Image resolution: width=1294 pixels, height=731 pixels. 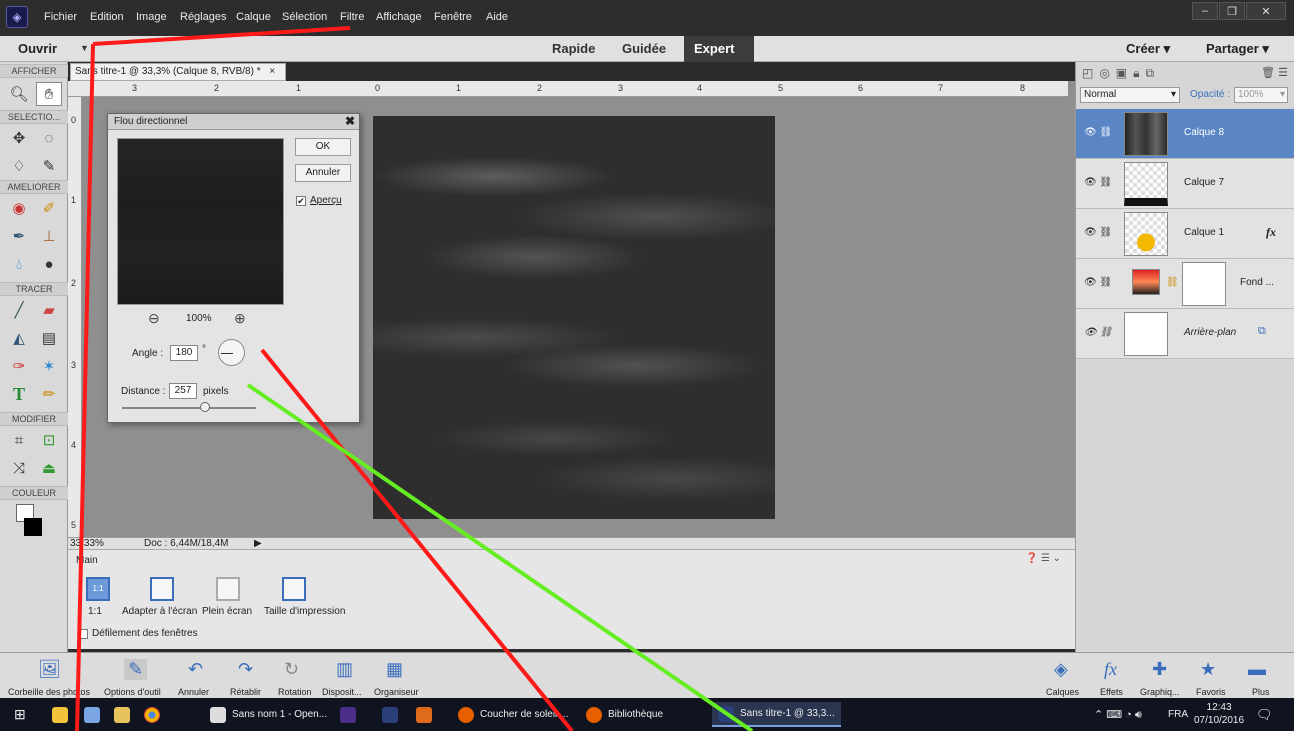 What do you see at coordinates (1211, 692) in the screenshot?
I see `favorites-button: Favoris` at bounding box center [1211, 692].